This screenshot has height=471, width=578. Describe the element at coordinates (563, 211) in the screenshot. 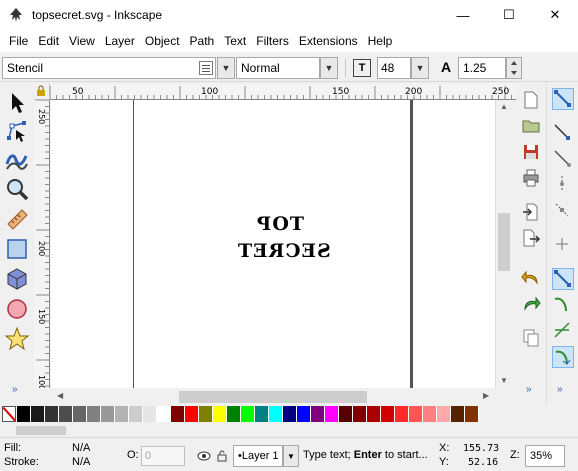

I see `snap-midpoint-button` at that location.